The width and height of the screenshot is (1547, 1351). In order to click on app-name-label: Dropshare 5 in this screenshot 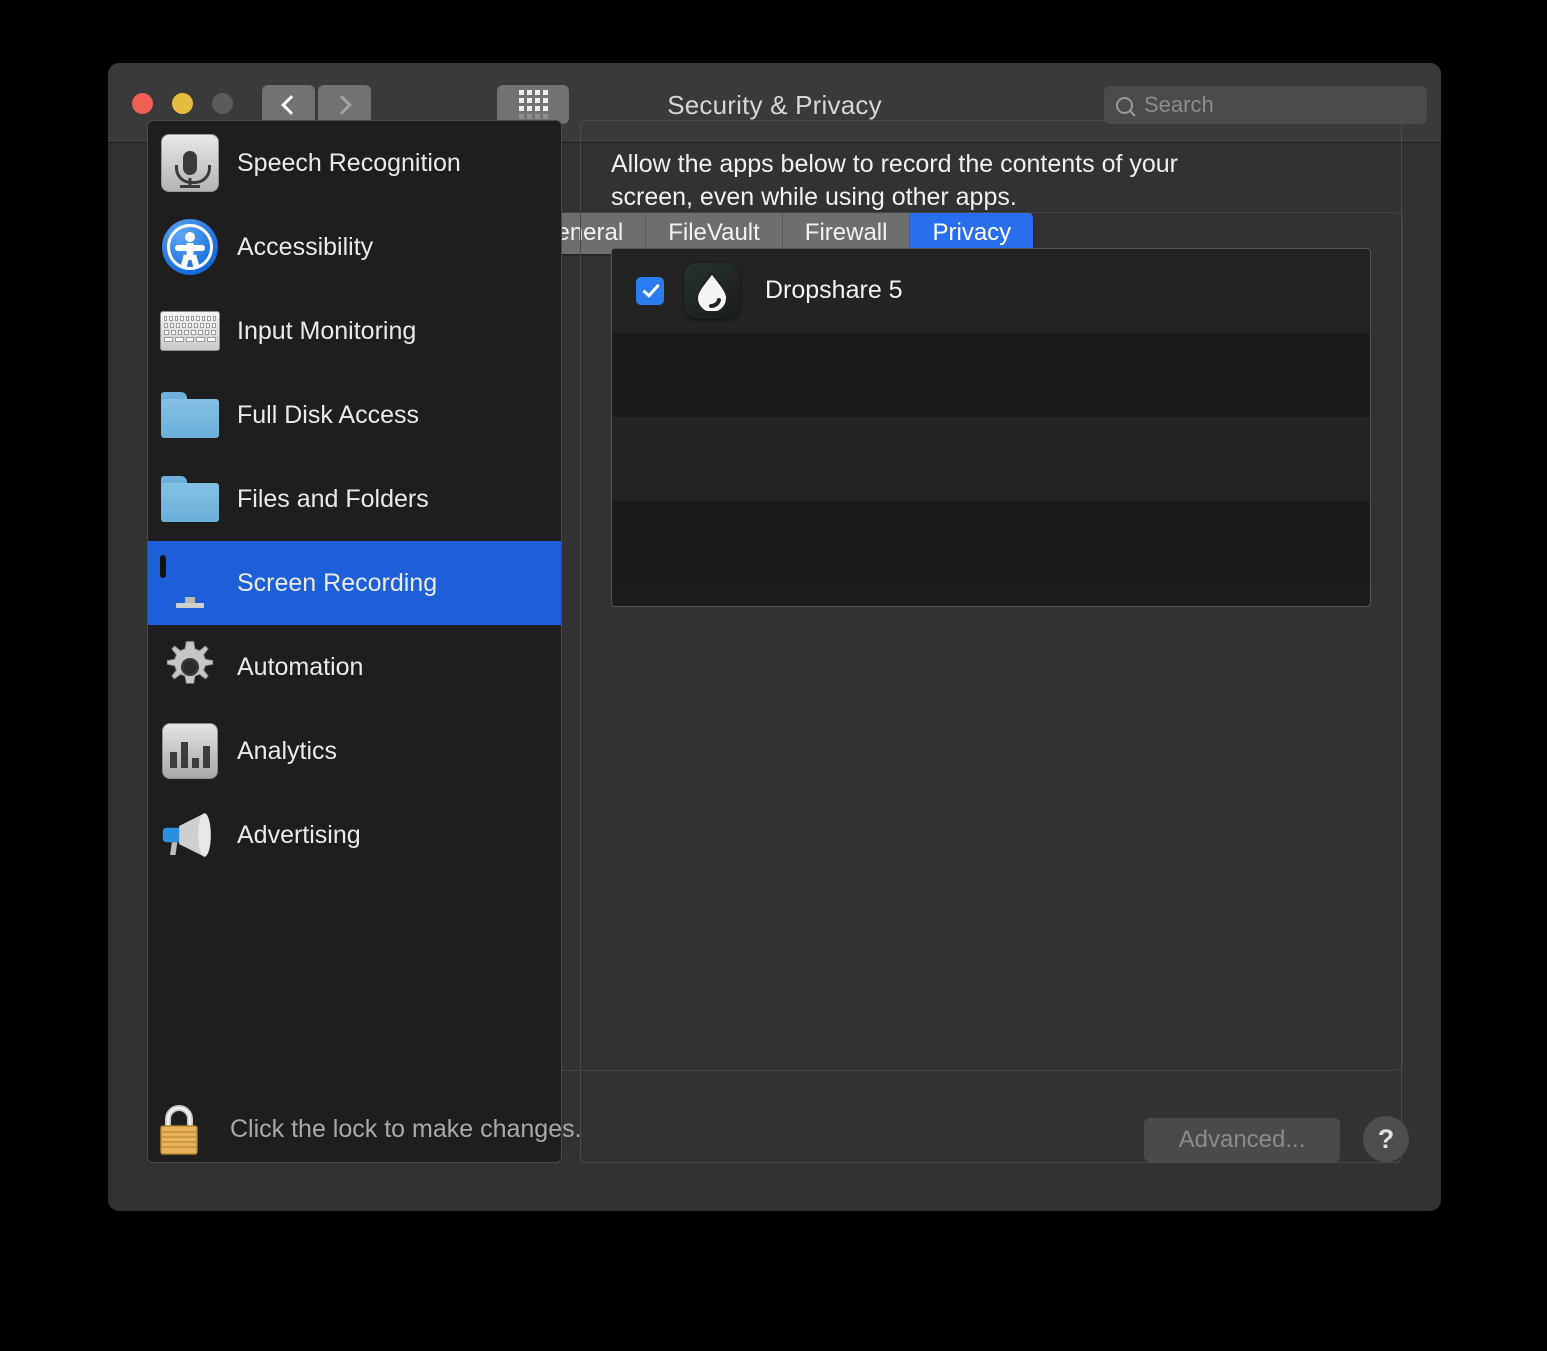, I will do `click(834, 290)`.